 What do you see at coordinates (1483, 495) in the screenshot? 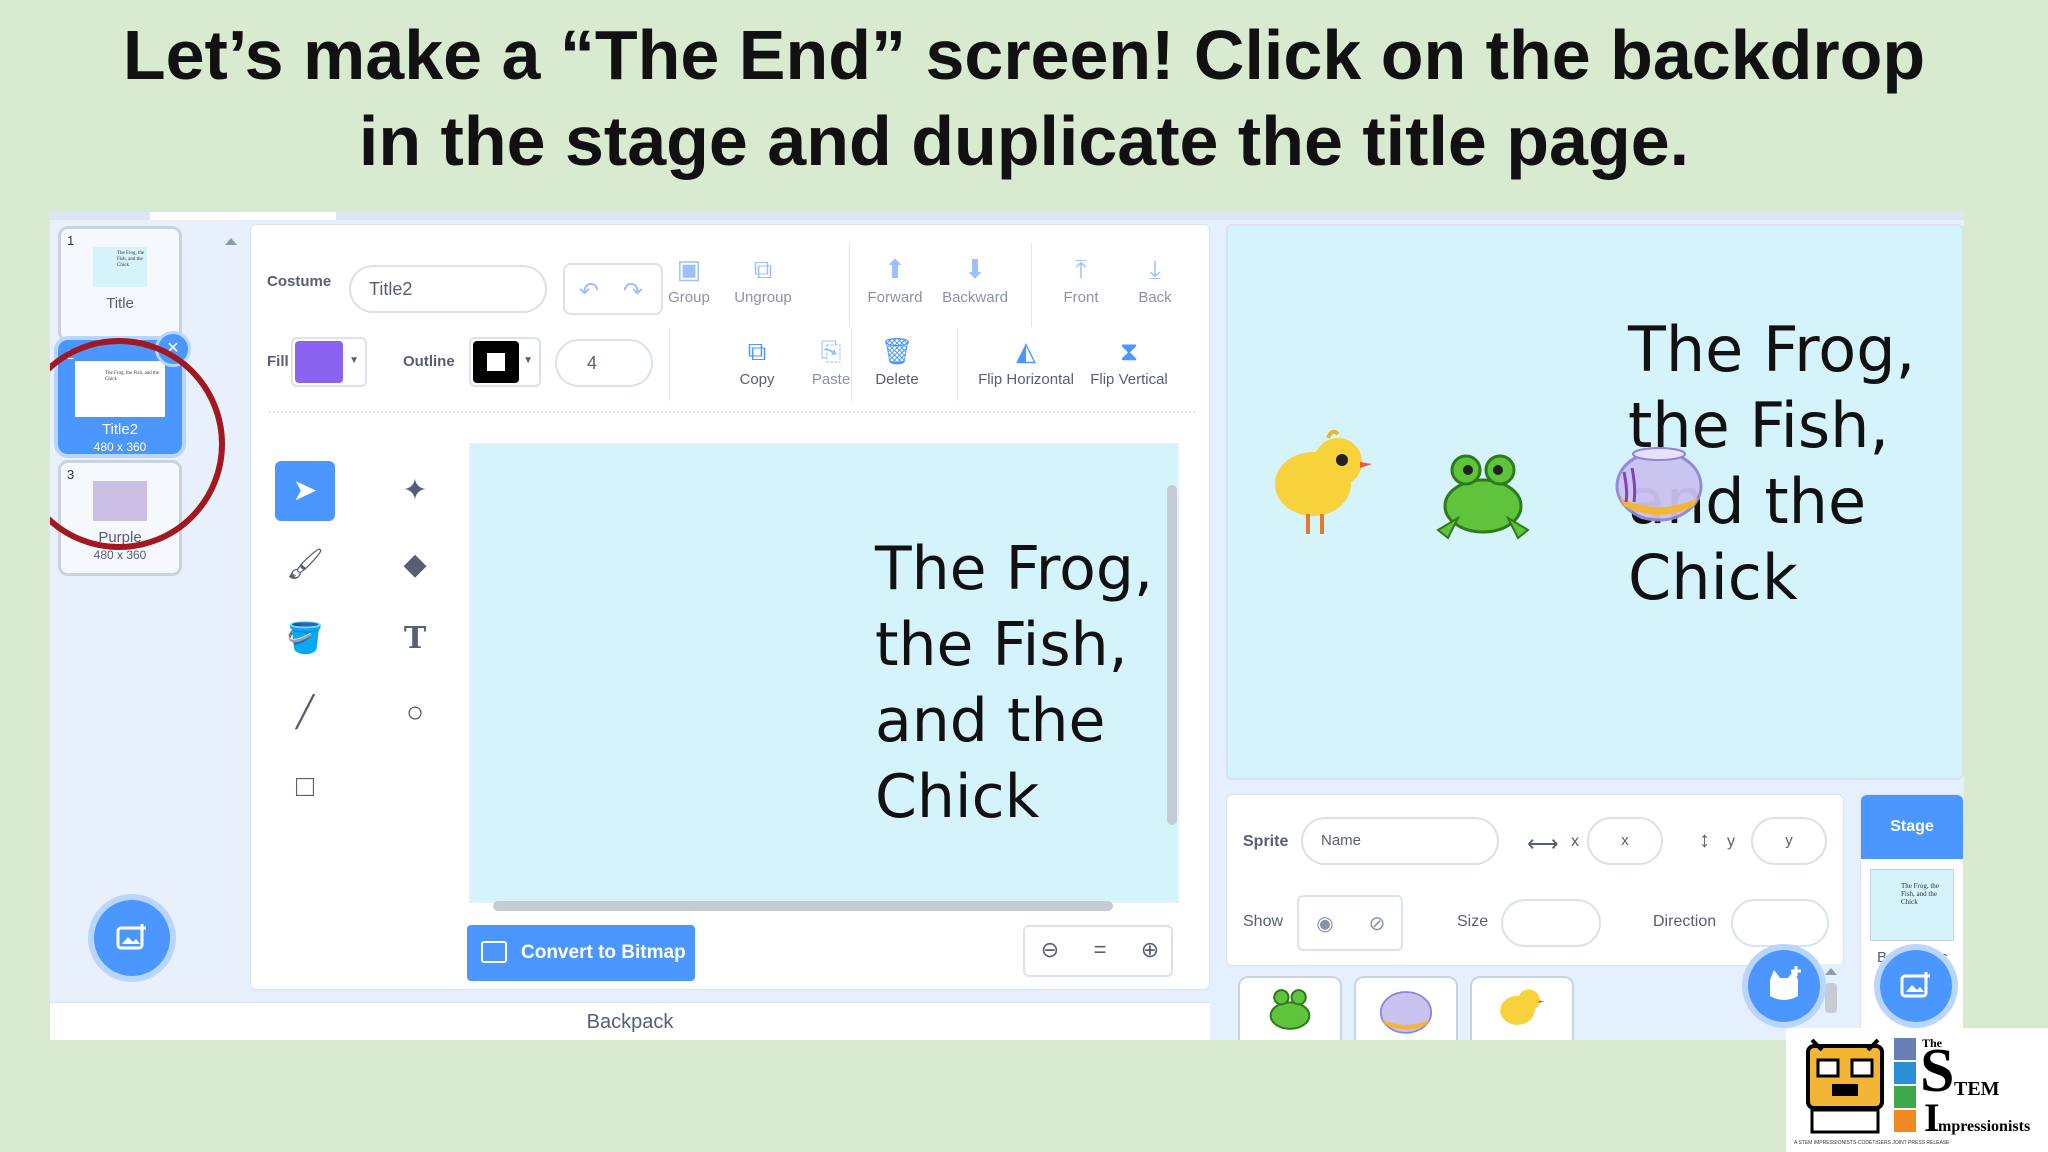
I see `frog-sprite` at bounding box center [1483, 495].